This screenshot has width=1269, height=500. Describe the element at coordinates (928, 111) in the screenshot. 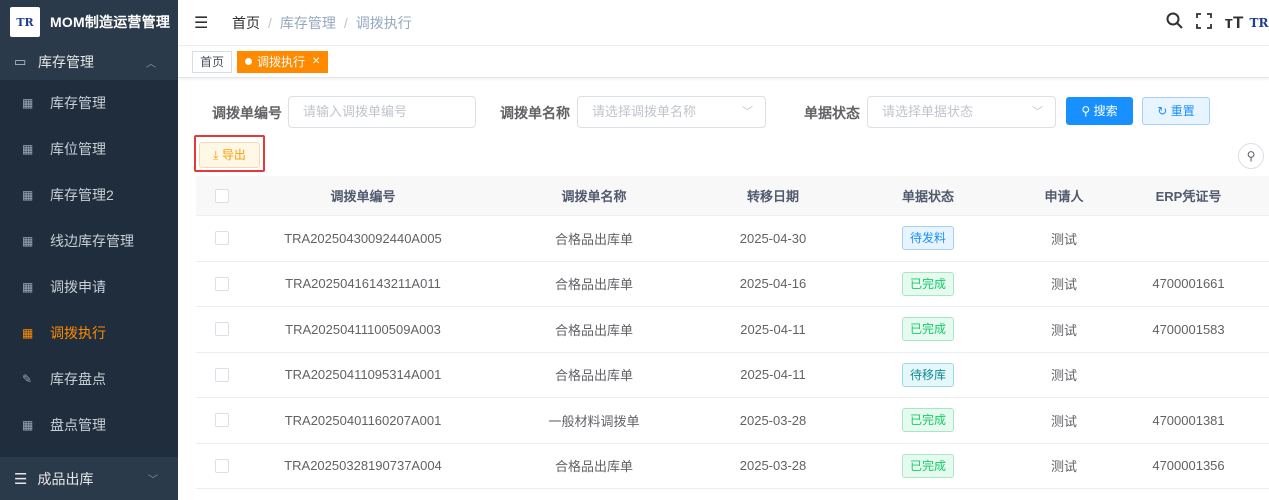

I see `status-placeholder: 请选择单据状态` at that location.